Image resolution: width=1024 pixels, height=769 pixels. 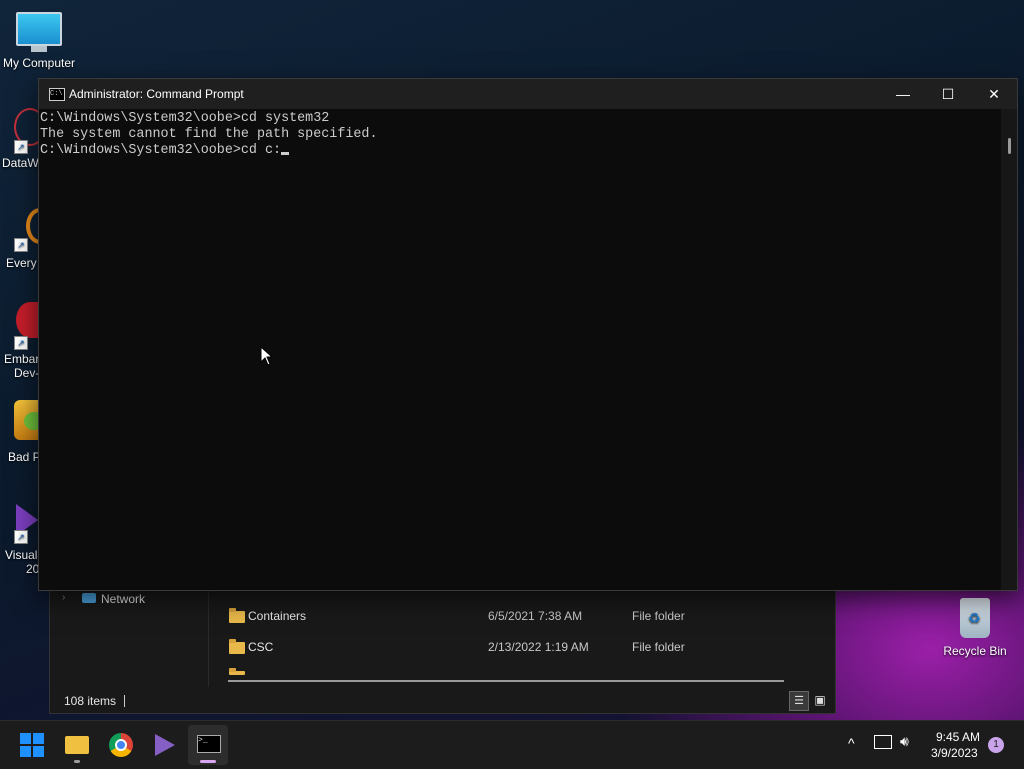 What do you see at coordinates (954, 753) in the screenshot?
I see `clock-date: 3/9/2023` at bounding box center [954, 753].